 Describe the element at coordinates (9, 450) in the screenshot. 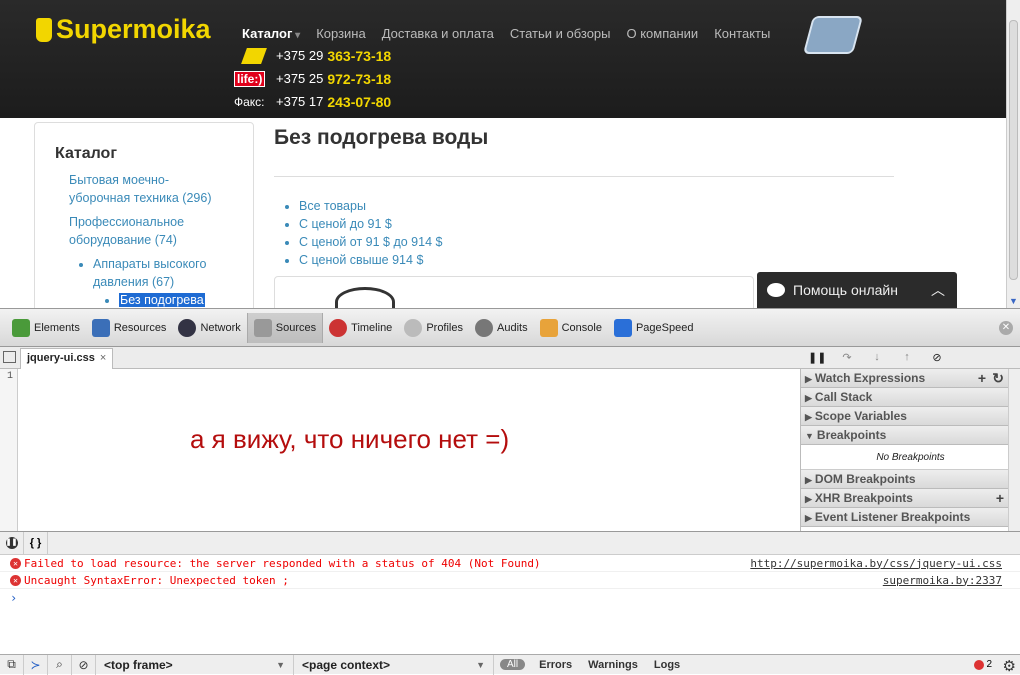

I see `line-gutter: 1` at that location.